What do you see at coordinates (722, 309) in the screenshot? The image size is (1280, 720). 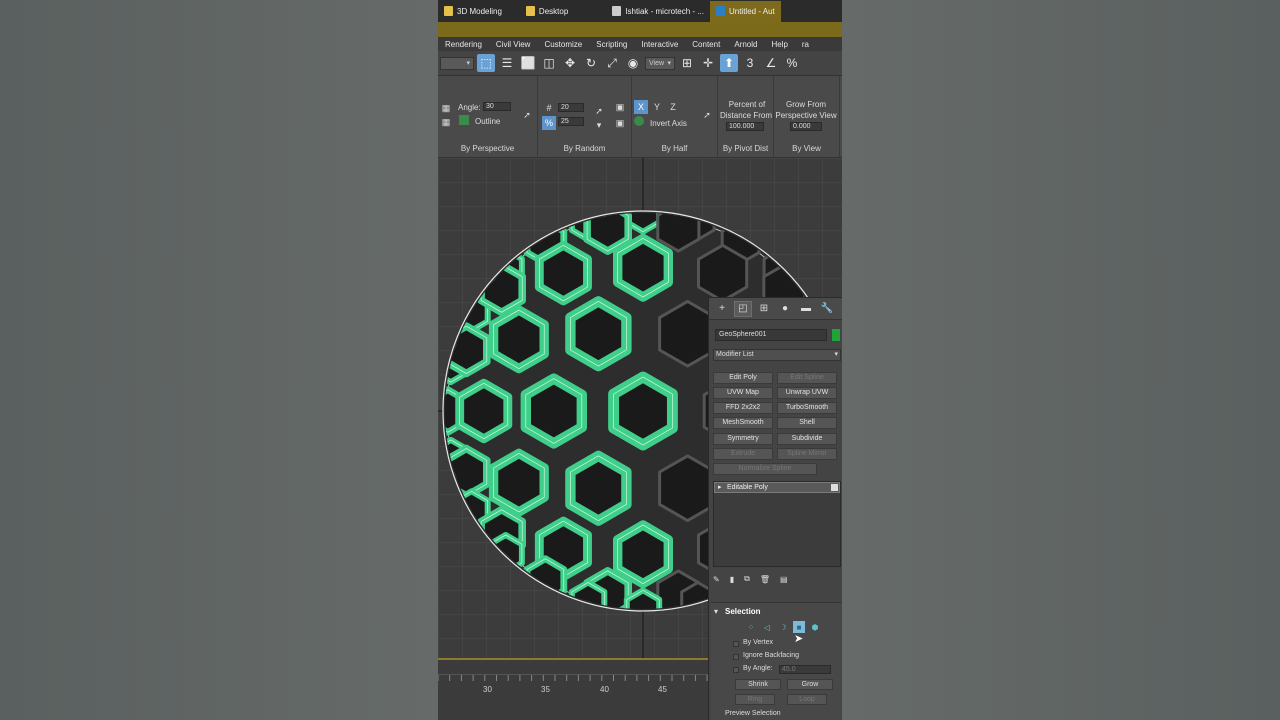 I see `create-tab-icon: +` at bounding box center [722, 309].